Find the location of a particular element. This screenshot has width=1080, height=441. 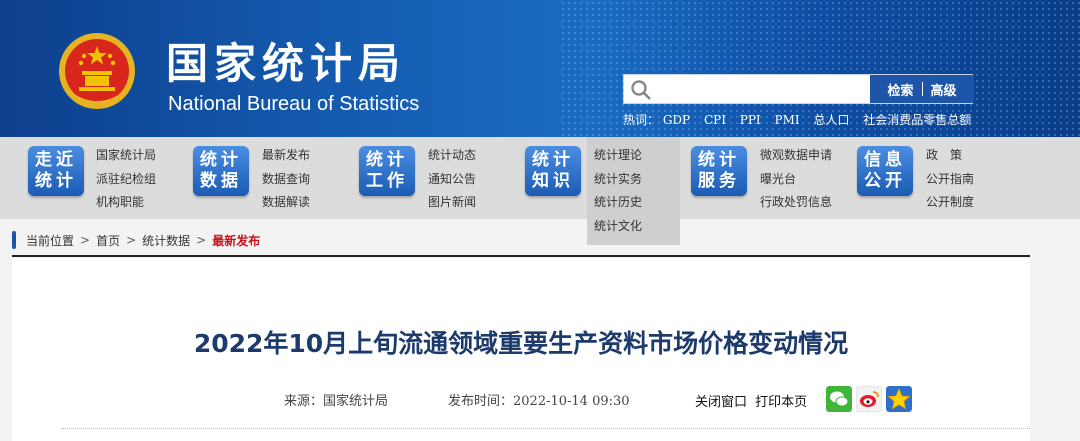

nav-badge-disclosure: 信息 公开 is located at coordinates (885, 171).